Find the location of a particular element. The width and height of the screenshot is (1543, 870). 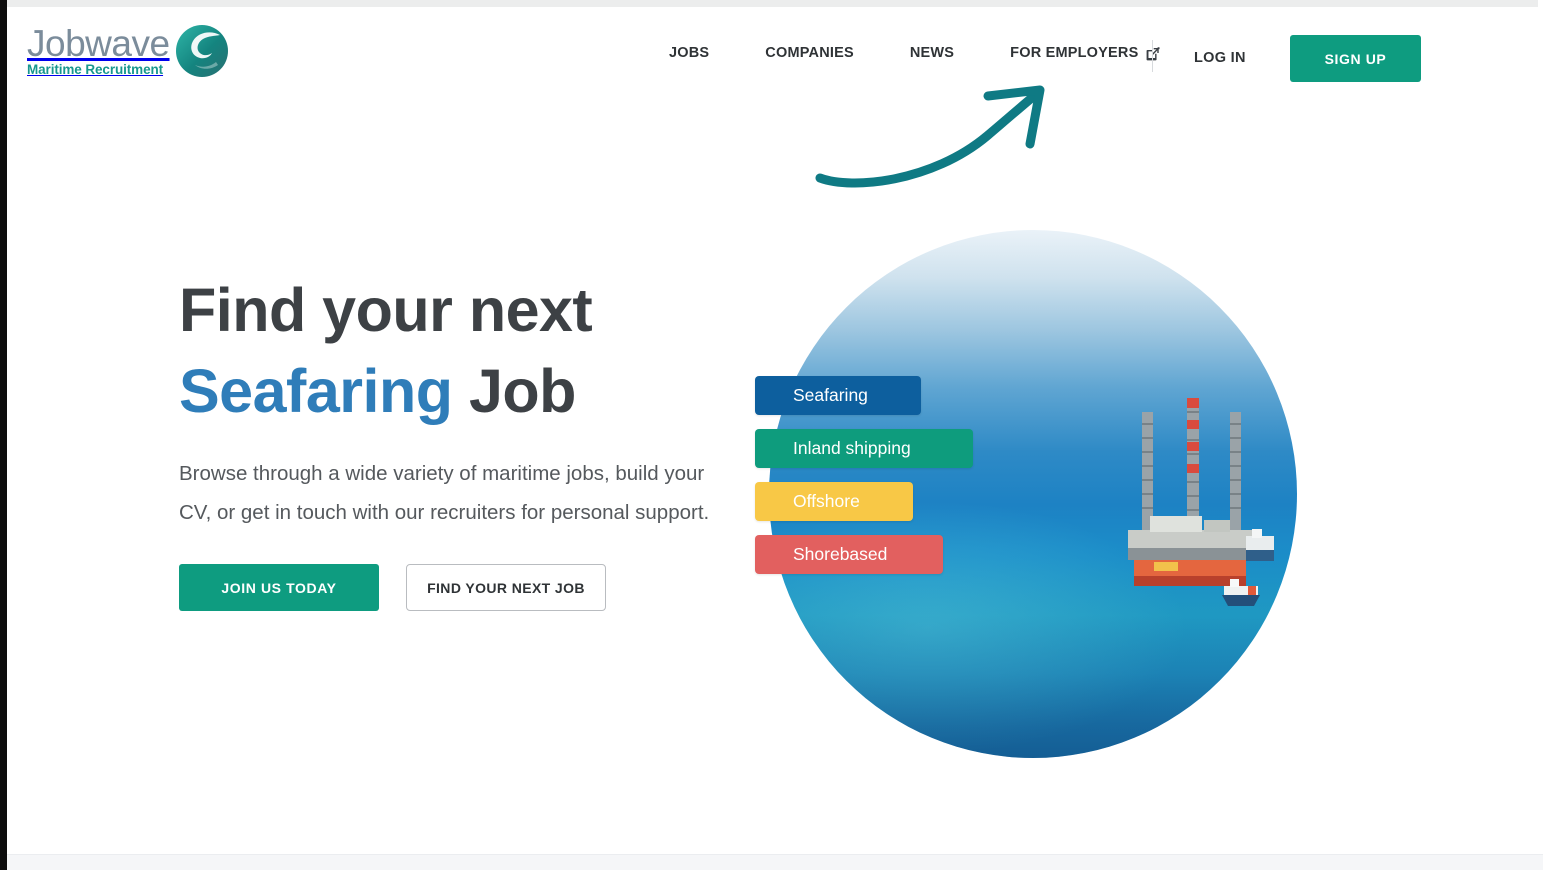

find-your-next-job-button: FIND YOUR NEXT JOB is located at coordinates (506, 588).